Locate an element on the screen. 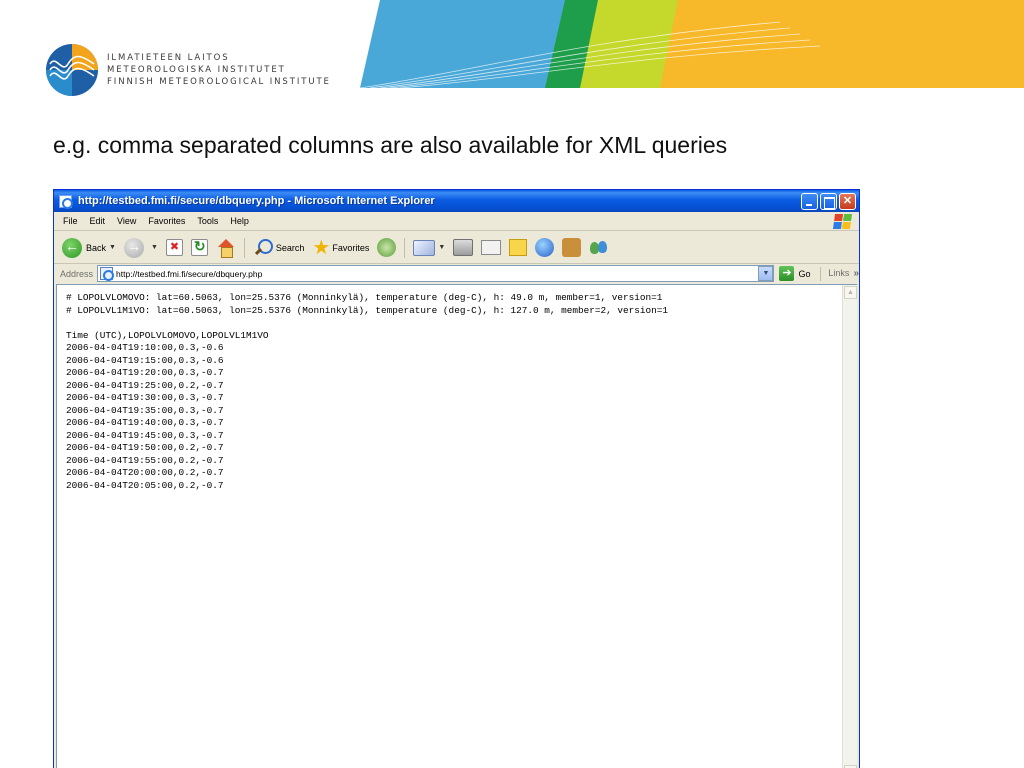 This screenshot has height=768, width=1024. fmi-logo is located at coordinates (72, 70).